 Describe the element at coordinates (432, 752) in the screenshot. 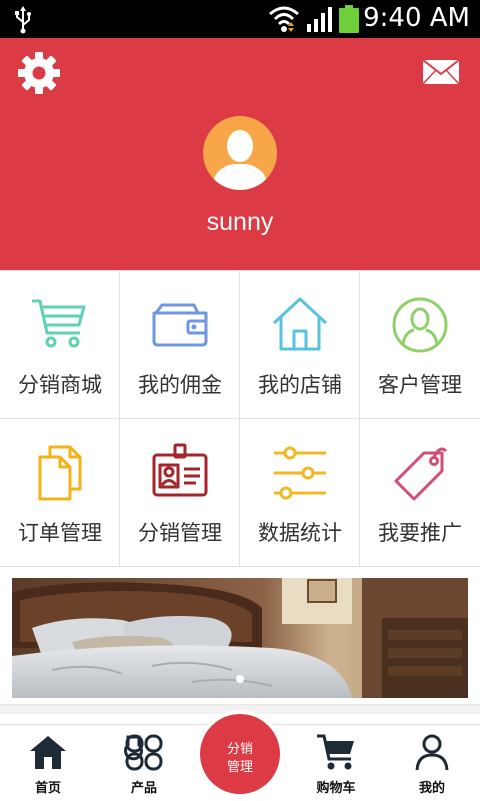

I see `profile-icon` at that location.